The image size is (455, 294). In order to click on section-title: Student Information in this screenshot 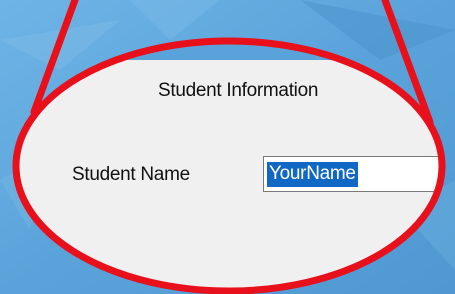, I will do `click(238, 90)`.